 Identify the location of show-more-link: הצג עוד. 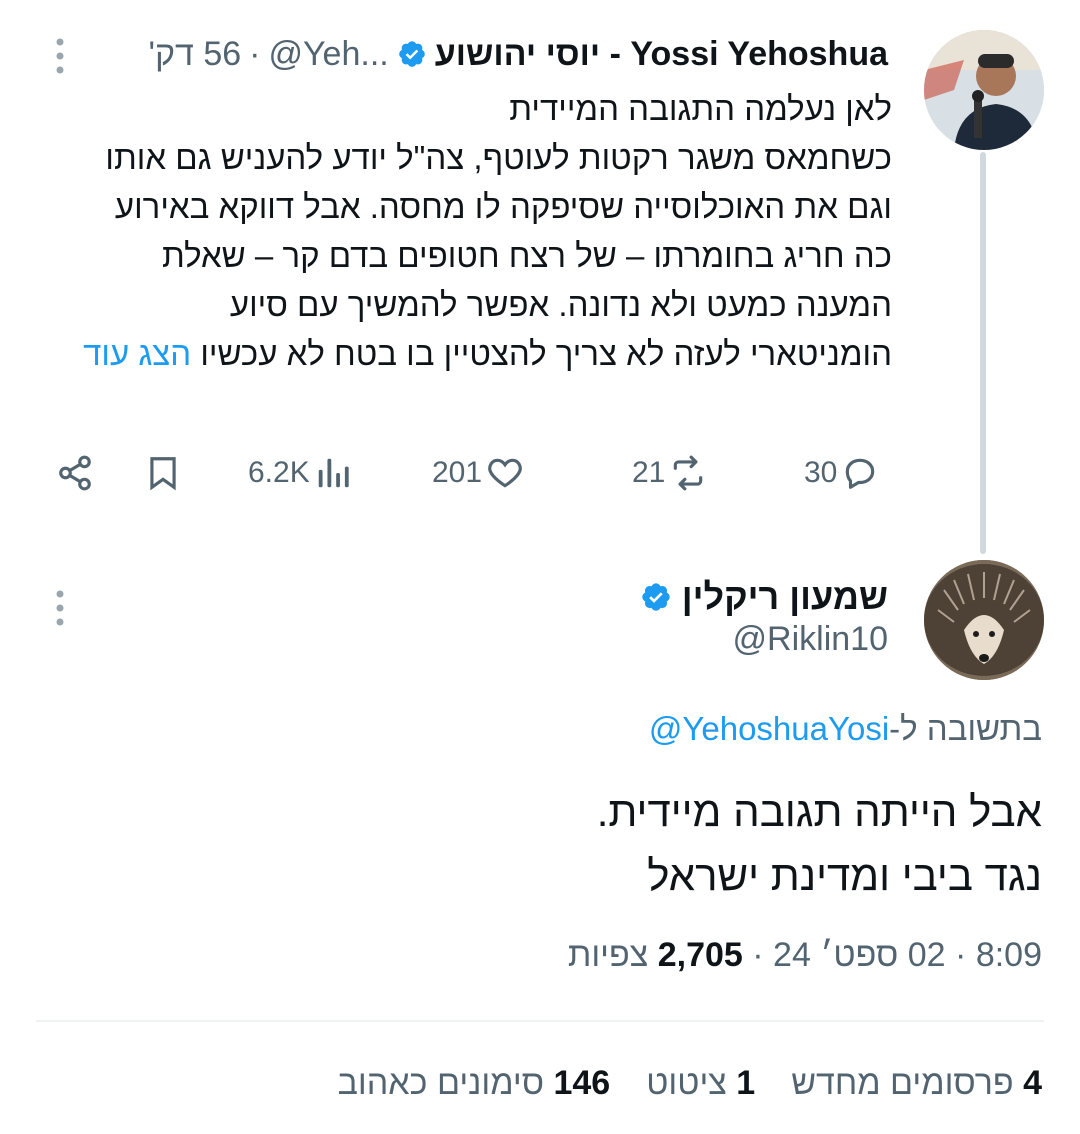
(137, 353).